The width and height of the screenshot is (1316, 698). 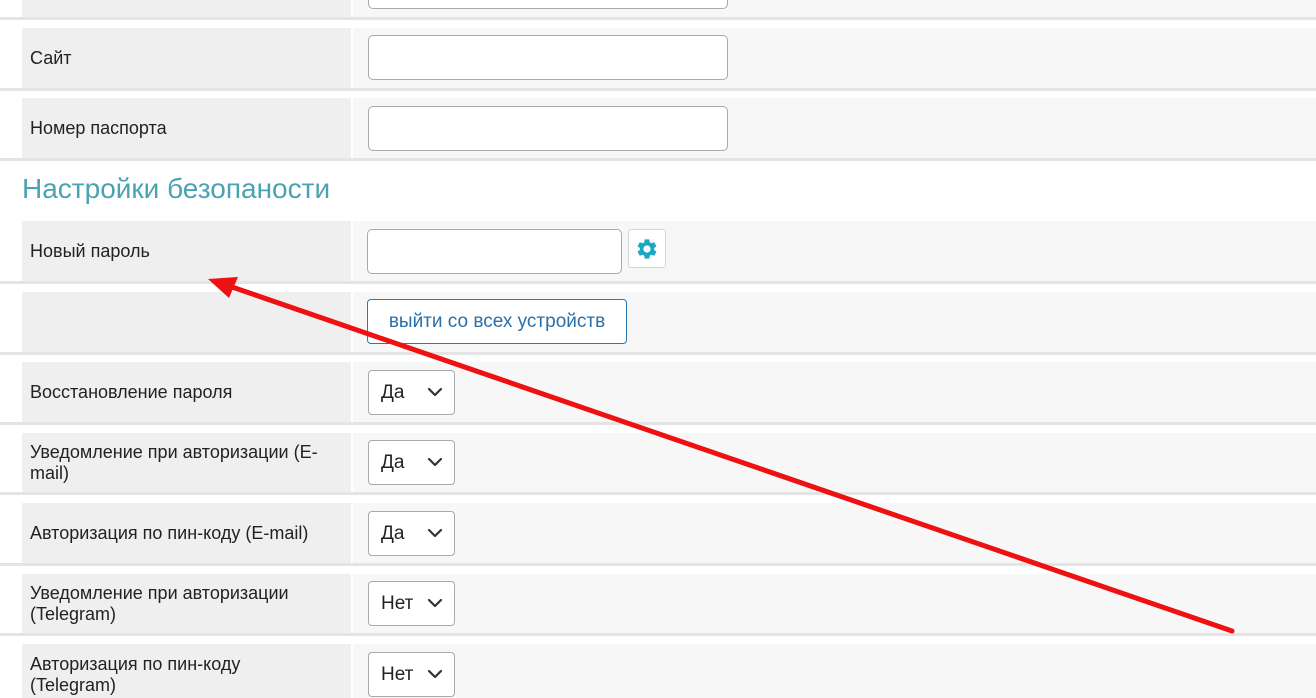 I want to click on password-recovery-label: Восстановление пароля, so click(x=186, y=392).